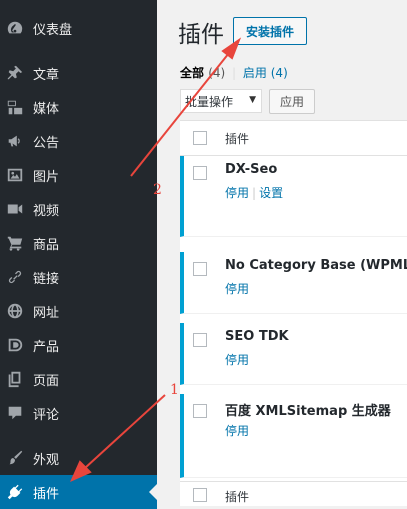 The image size is (407, 509). Describe the element at coordinates (15, 209) in the screenshot. I see `video-icon` at that location.